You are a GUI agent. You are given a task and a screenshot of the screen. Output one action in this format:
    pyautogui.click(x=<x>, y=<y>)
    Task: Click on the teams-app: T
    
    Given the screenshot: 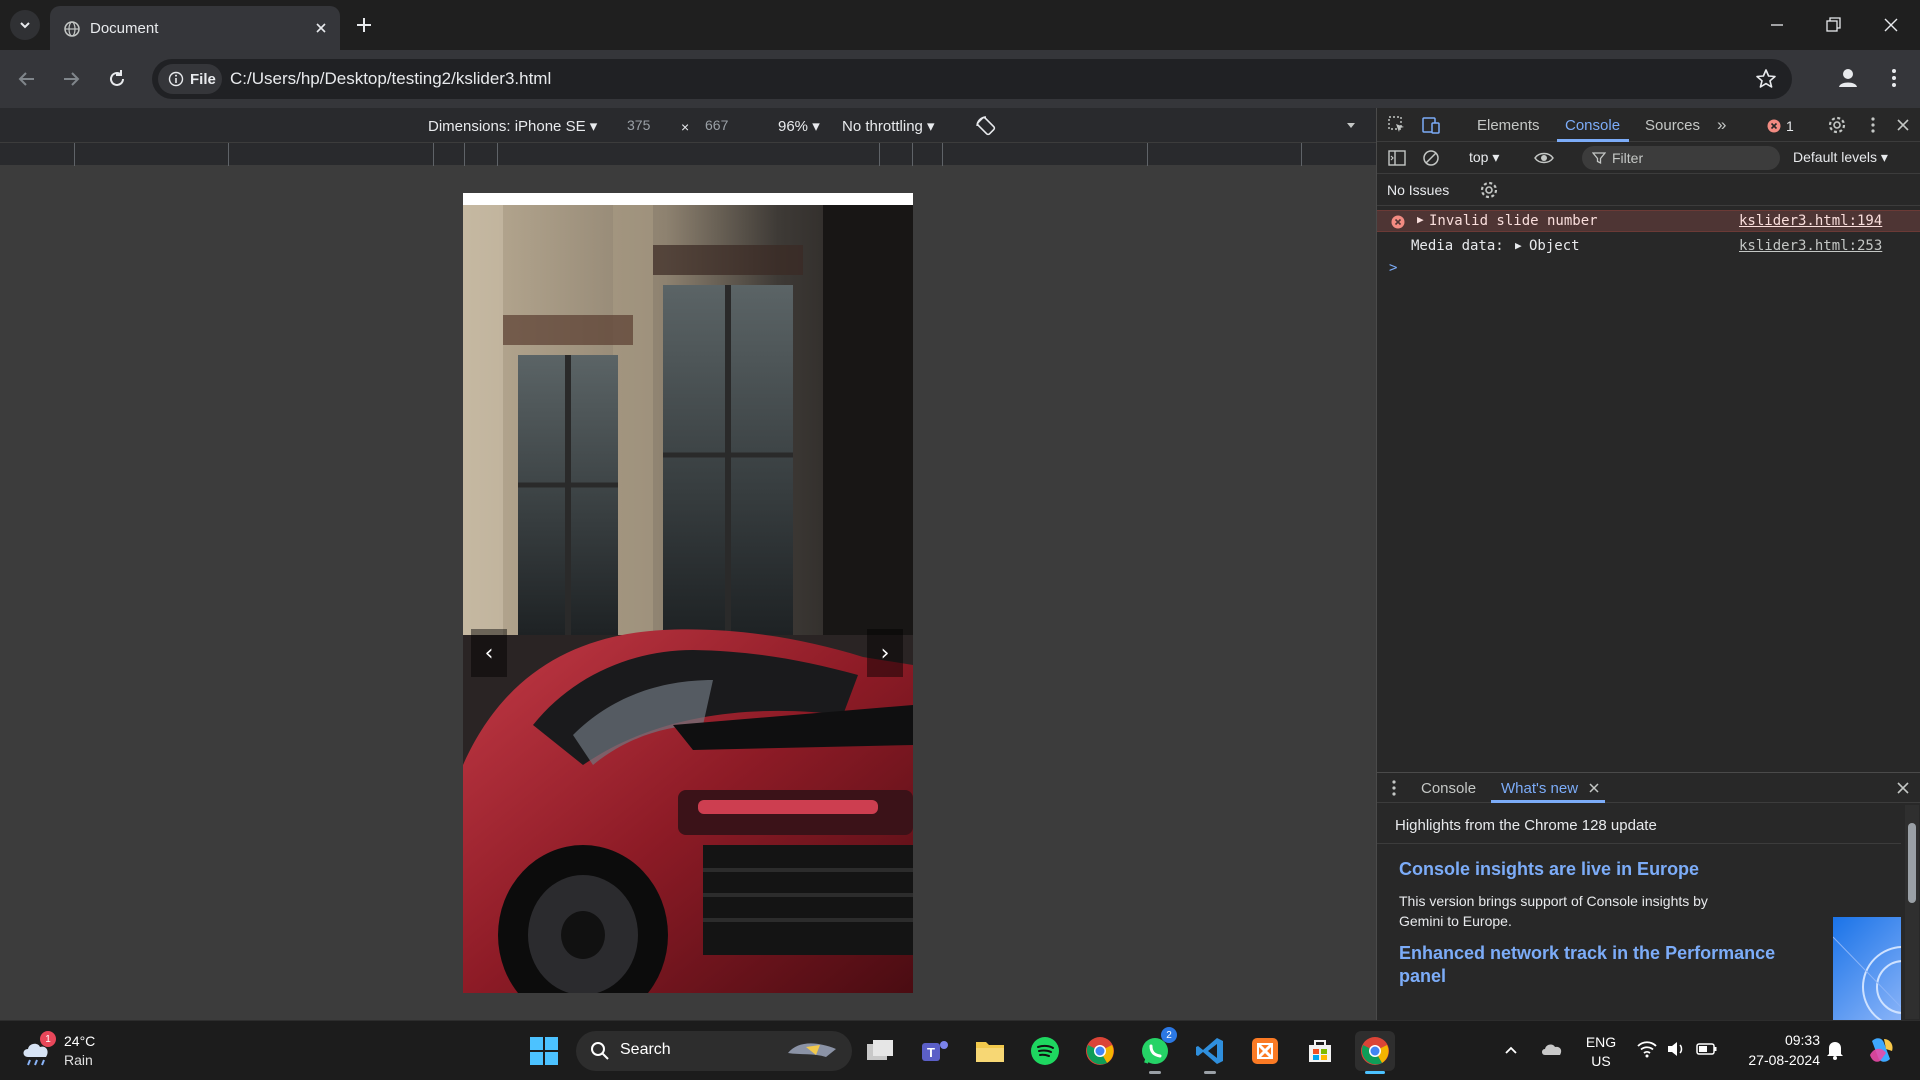 What is the action you would take?
    pyautogui.click(x=935, y=1051)
    